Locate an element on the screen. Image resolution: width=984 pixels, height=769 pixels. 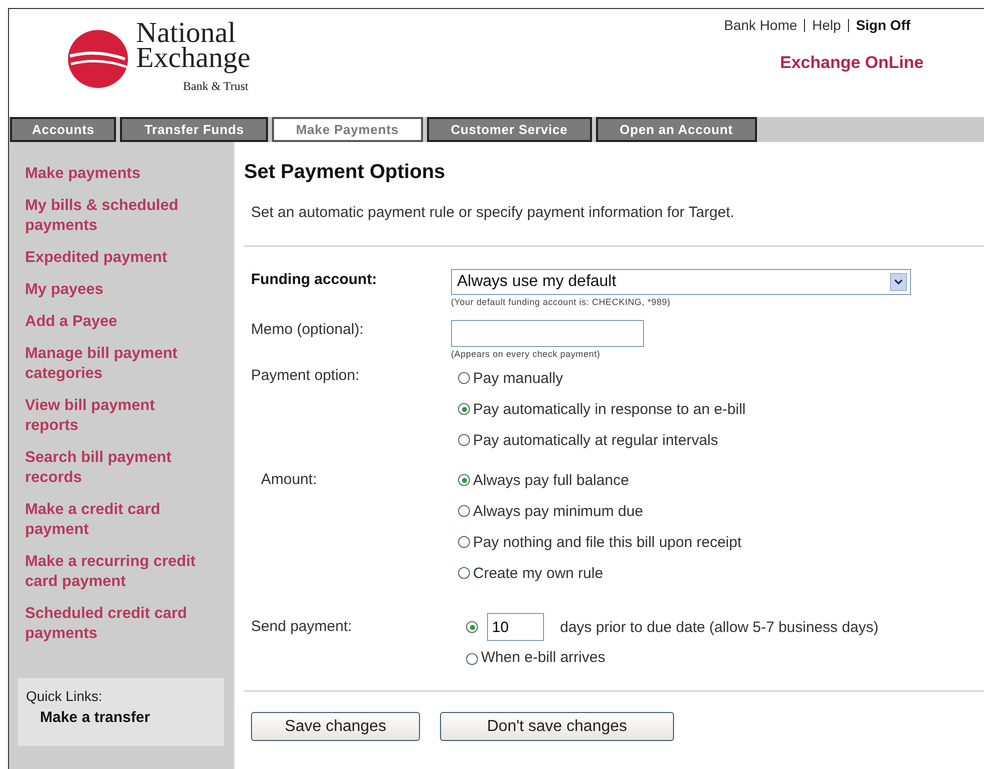
option-label: When e-bill arrives is located at coordinates (543, 657).